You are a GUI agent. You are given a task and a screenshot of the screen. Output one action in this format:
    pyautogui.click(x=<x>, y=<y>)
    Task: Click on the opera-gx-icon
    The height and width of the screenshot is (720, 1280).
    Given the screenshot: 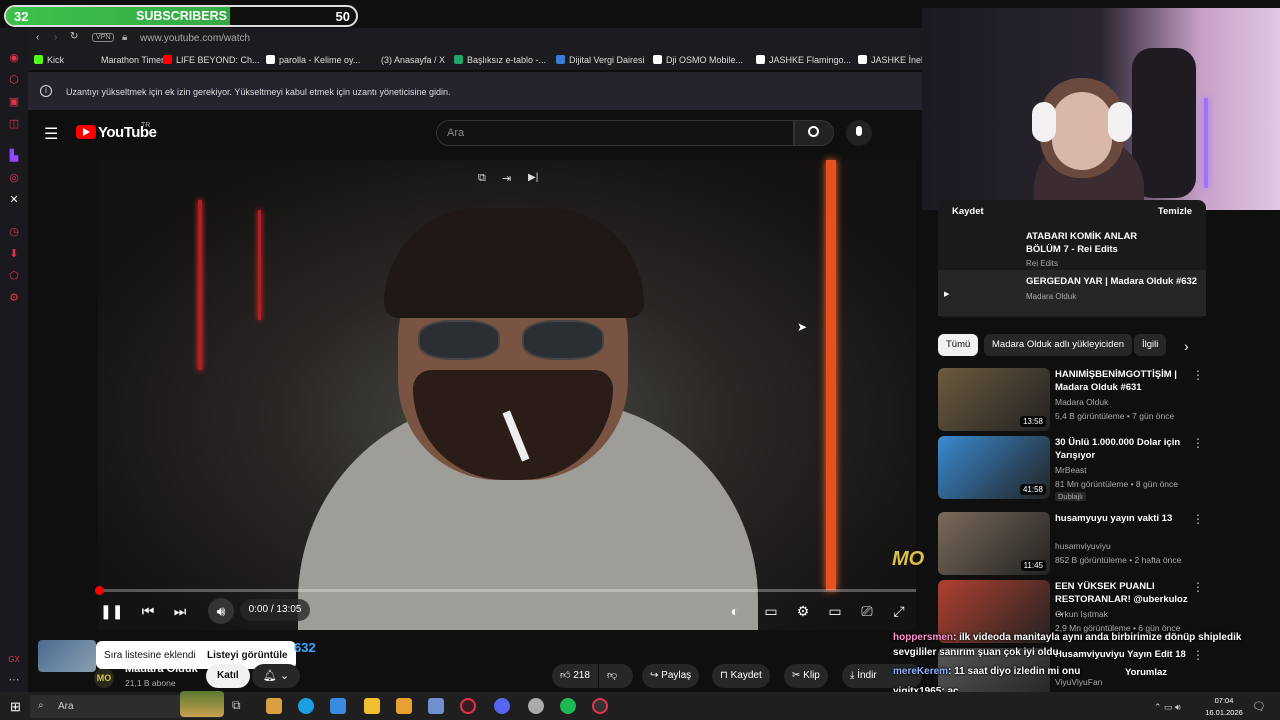 What is the action you would take?
    pyautogui.click(x=468, y=706)
    